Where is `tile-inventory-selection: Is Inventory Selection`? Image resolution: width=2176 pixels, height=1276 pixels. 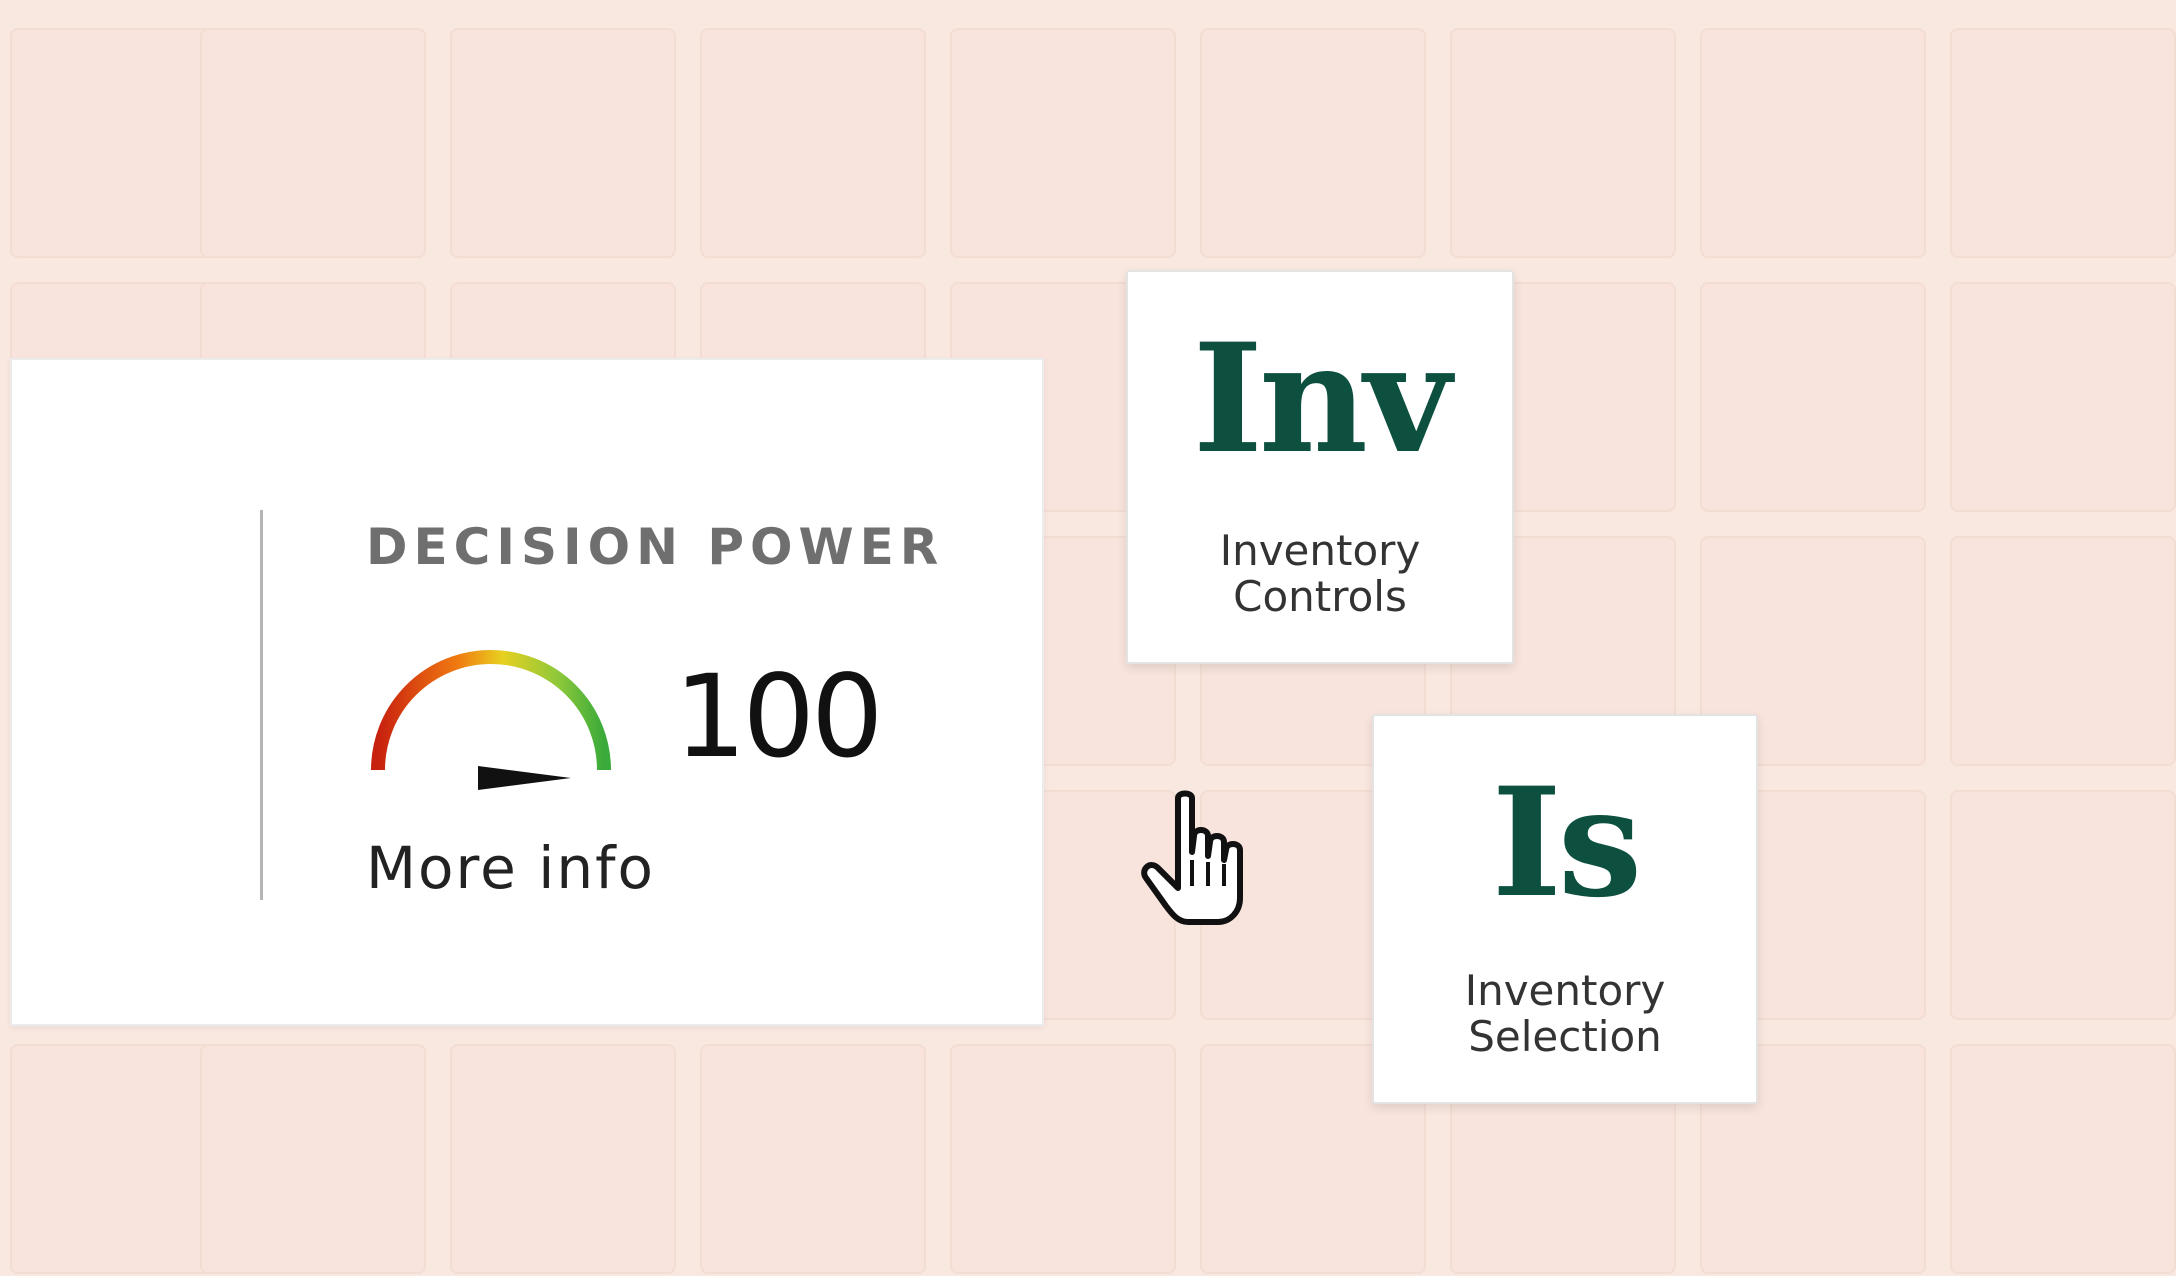 tile-inventory-selection: Is Inventory Selection is located at coordinates (1565, 909).